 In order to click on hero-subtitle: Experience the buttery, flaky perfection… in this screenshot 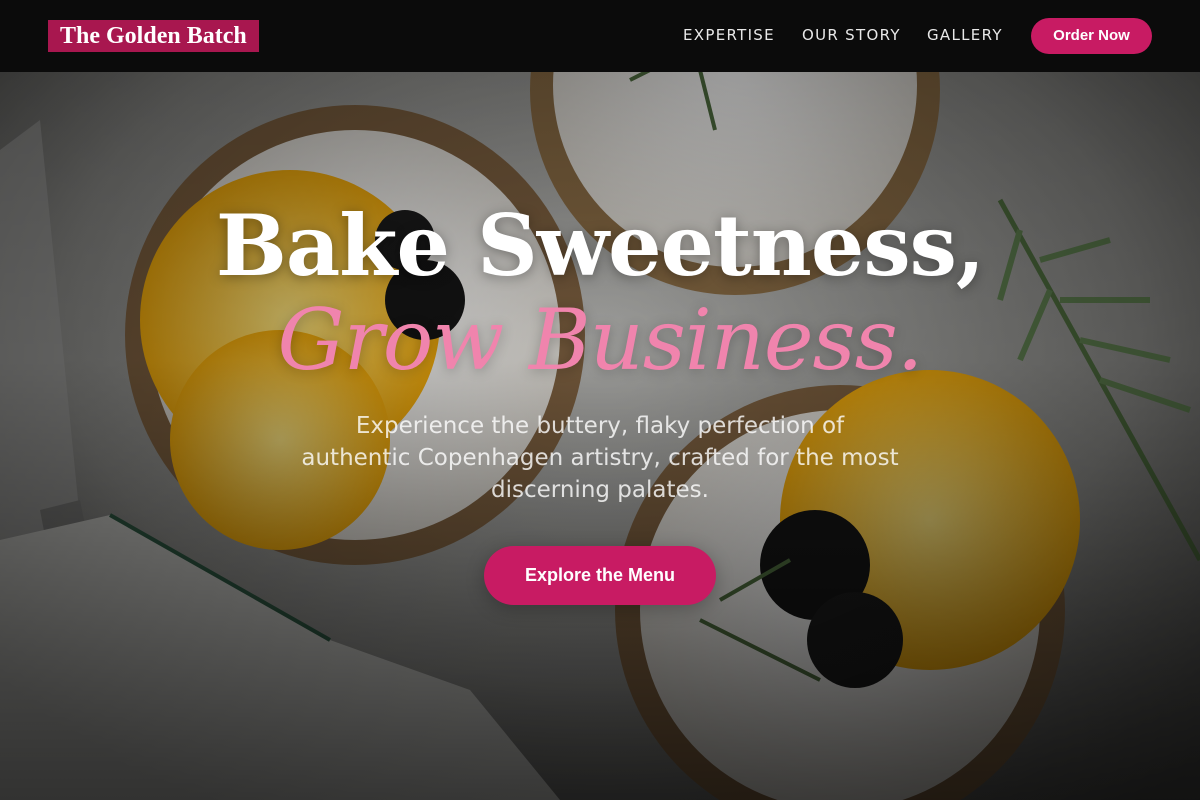, I will do `click(600, 458)`.